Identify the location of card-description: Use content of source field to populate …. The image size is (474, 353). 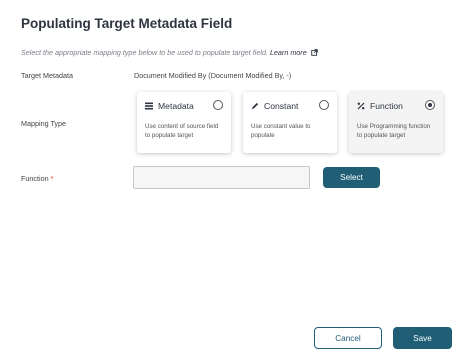
(182, 131).